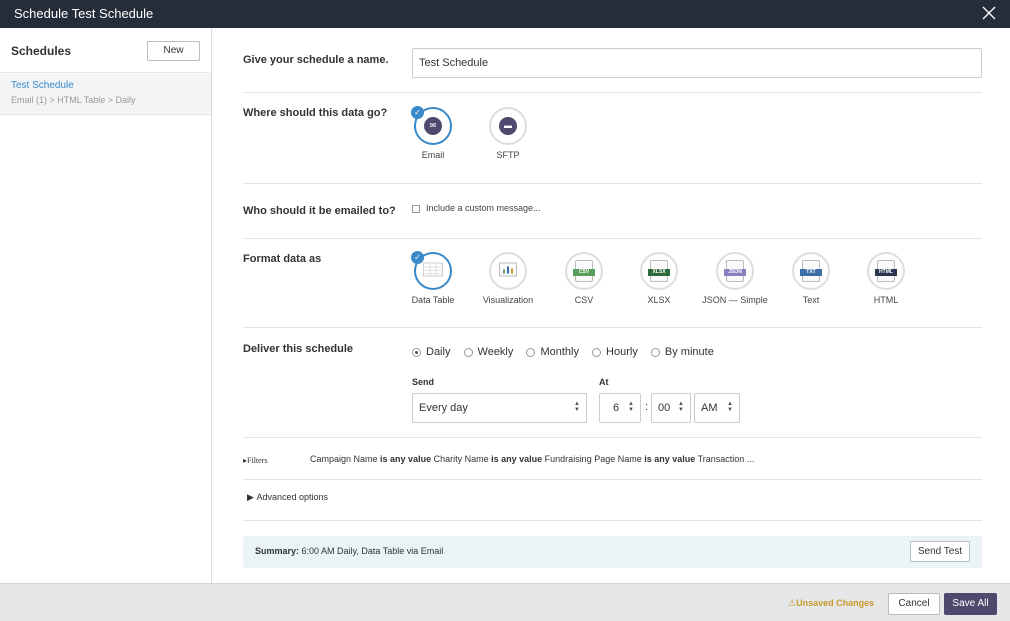  I want to click on chart-icon, so click(508, 271).